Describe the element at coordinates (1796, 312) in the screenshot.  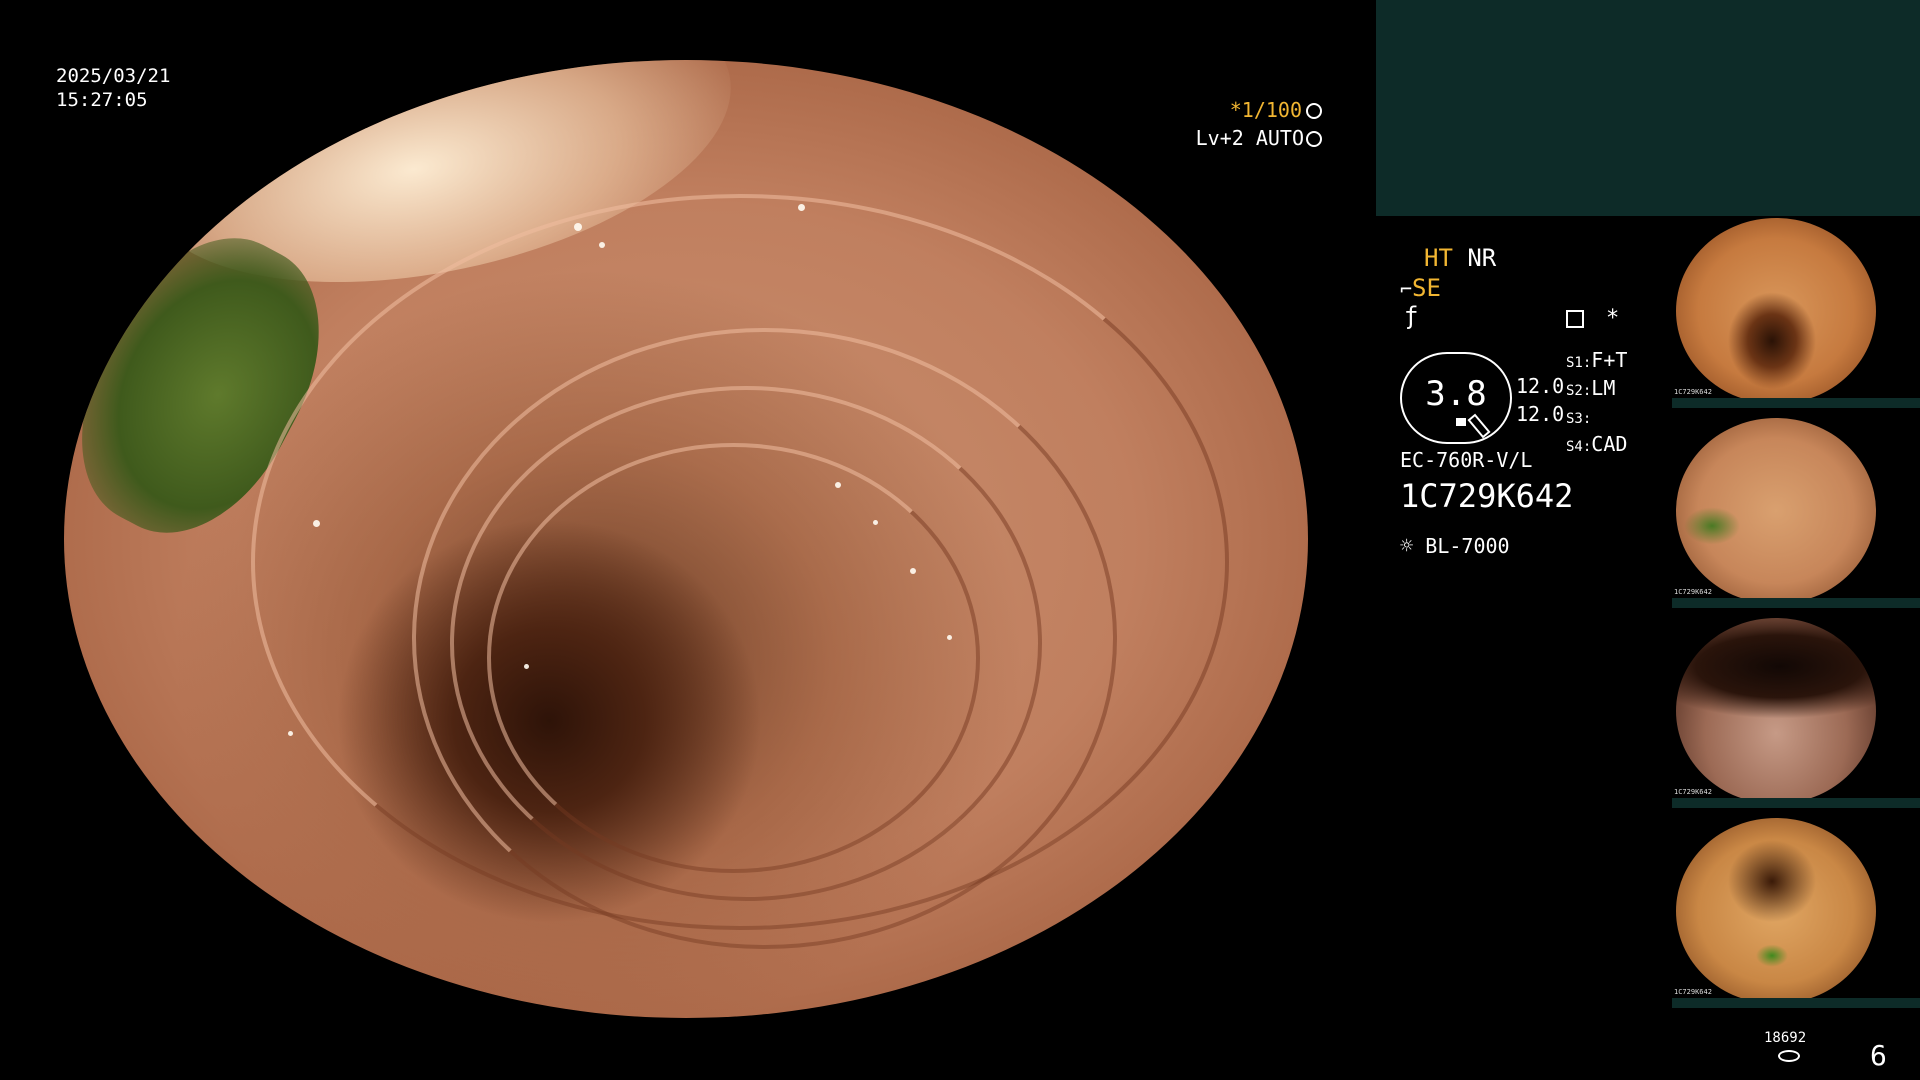
I see `thumbnail-1: 1C729K642` at that location.